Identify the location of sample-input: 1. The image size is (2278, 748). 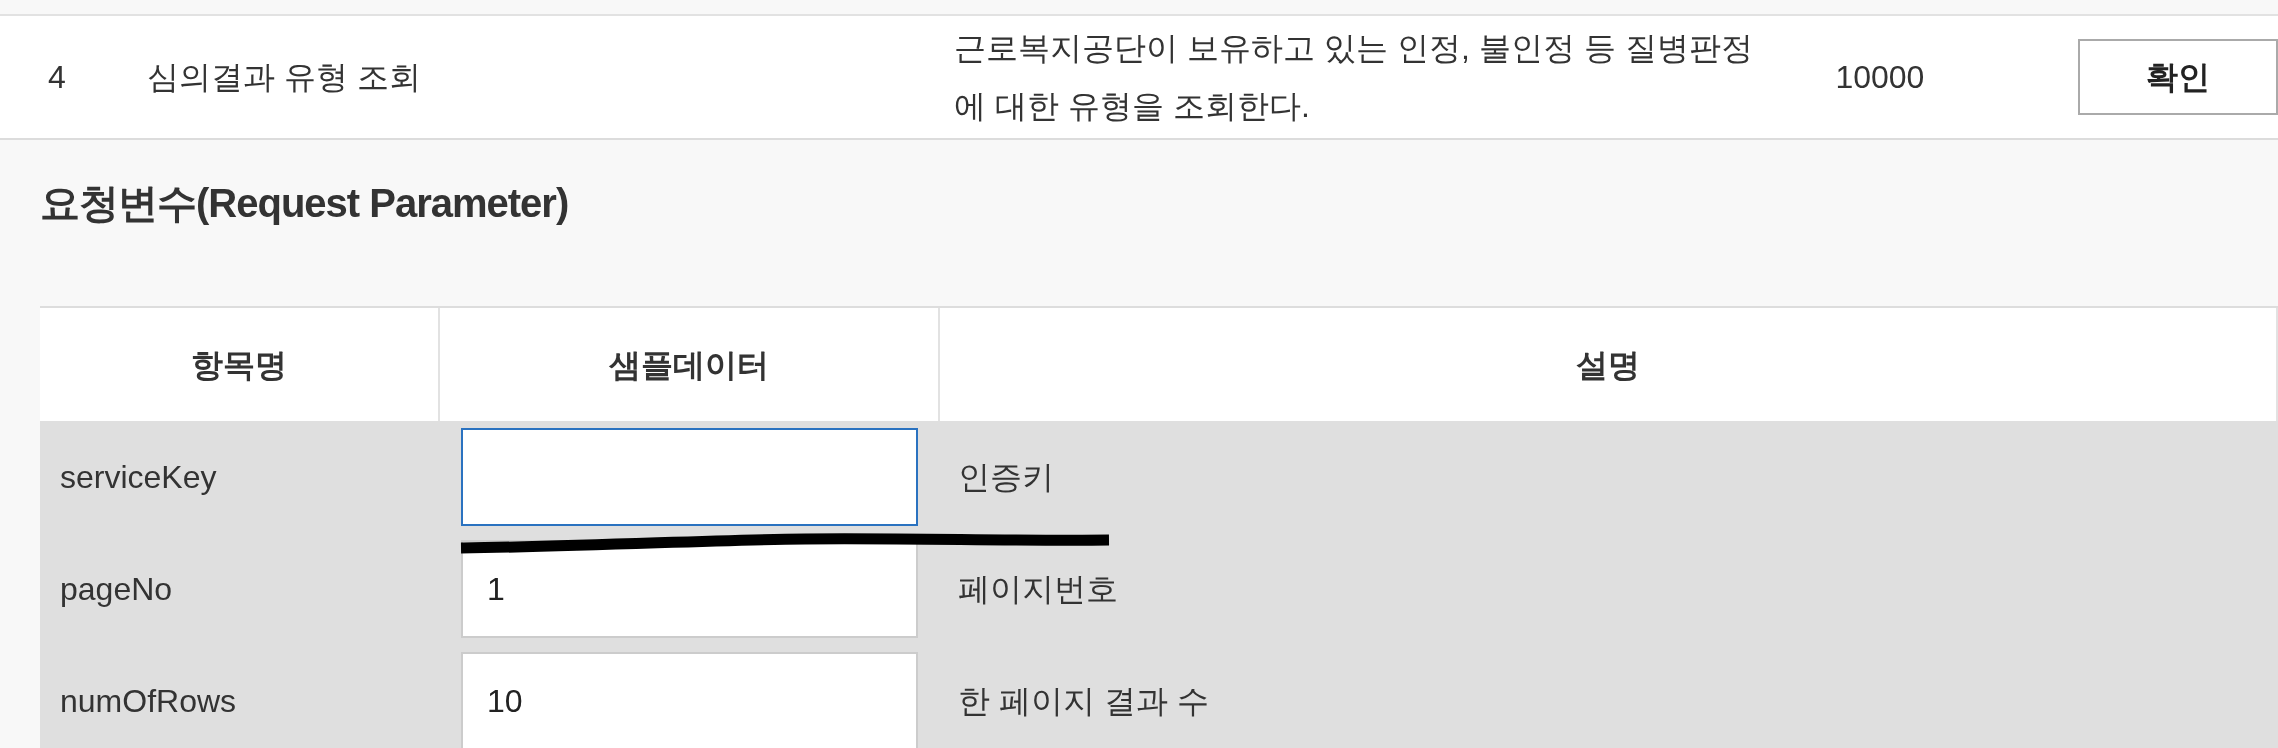
(689, 589).